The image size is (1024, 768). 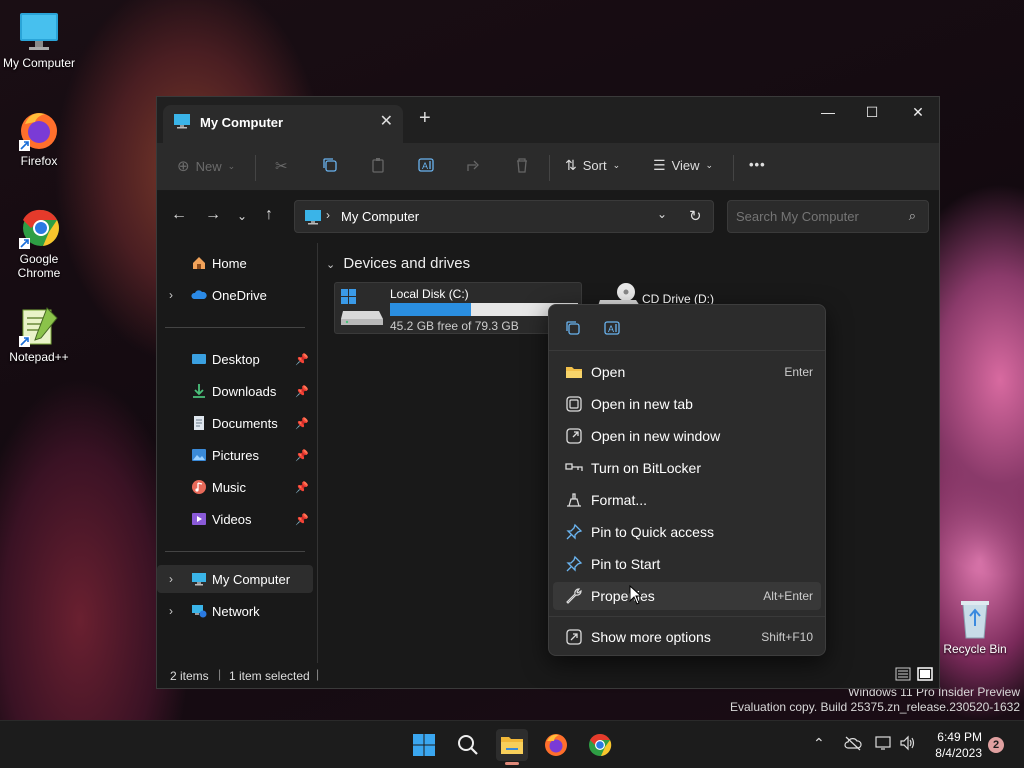 What do you see at coordinates (574, 436) in the screenshot?
I see `new-window-icon` at bounding box center [574, 436].